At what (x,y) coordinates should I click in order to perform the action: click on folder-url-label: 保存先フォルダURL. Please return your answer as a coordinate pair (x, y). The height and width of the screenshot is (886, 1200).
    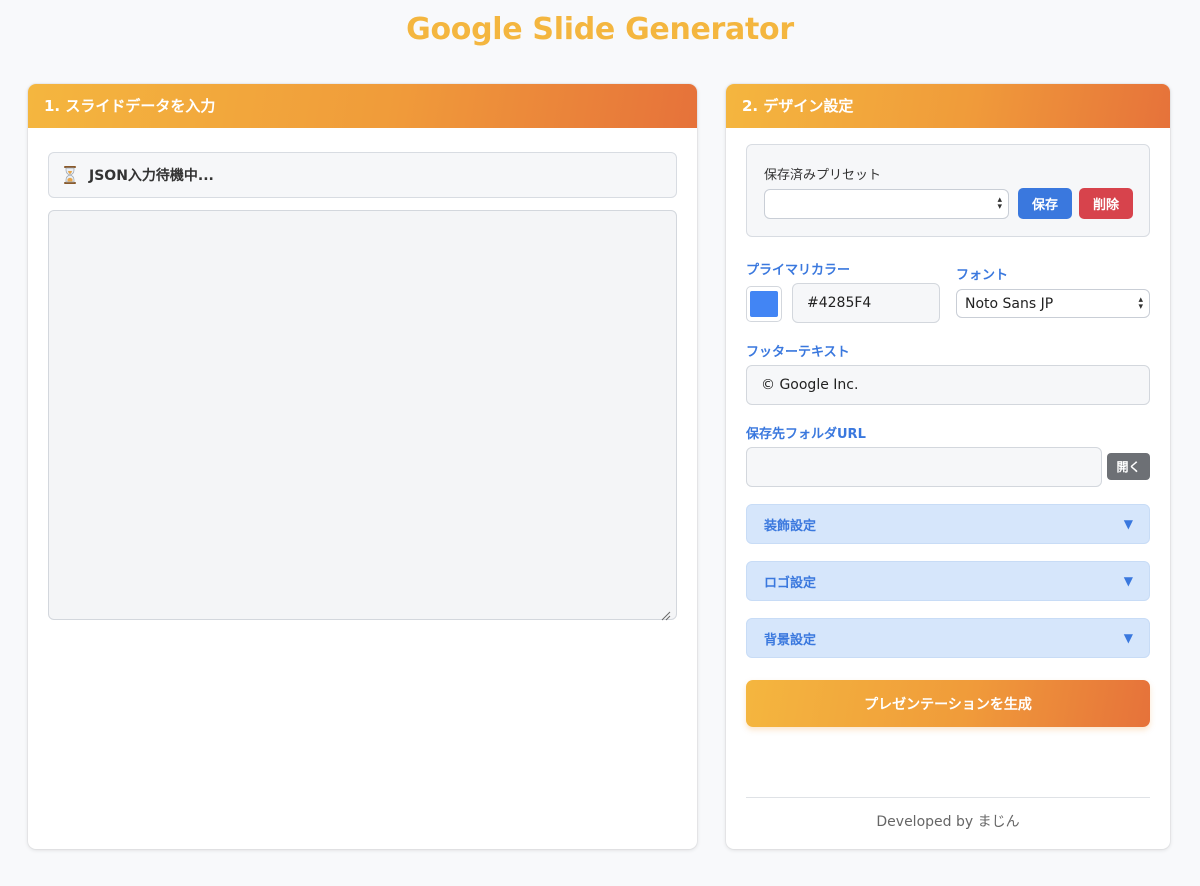
    Looking at the image, I should click on (806, 434).